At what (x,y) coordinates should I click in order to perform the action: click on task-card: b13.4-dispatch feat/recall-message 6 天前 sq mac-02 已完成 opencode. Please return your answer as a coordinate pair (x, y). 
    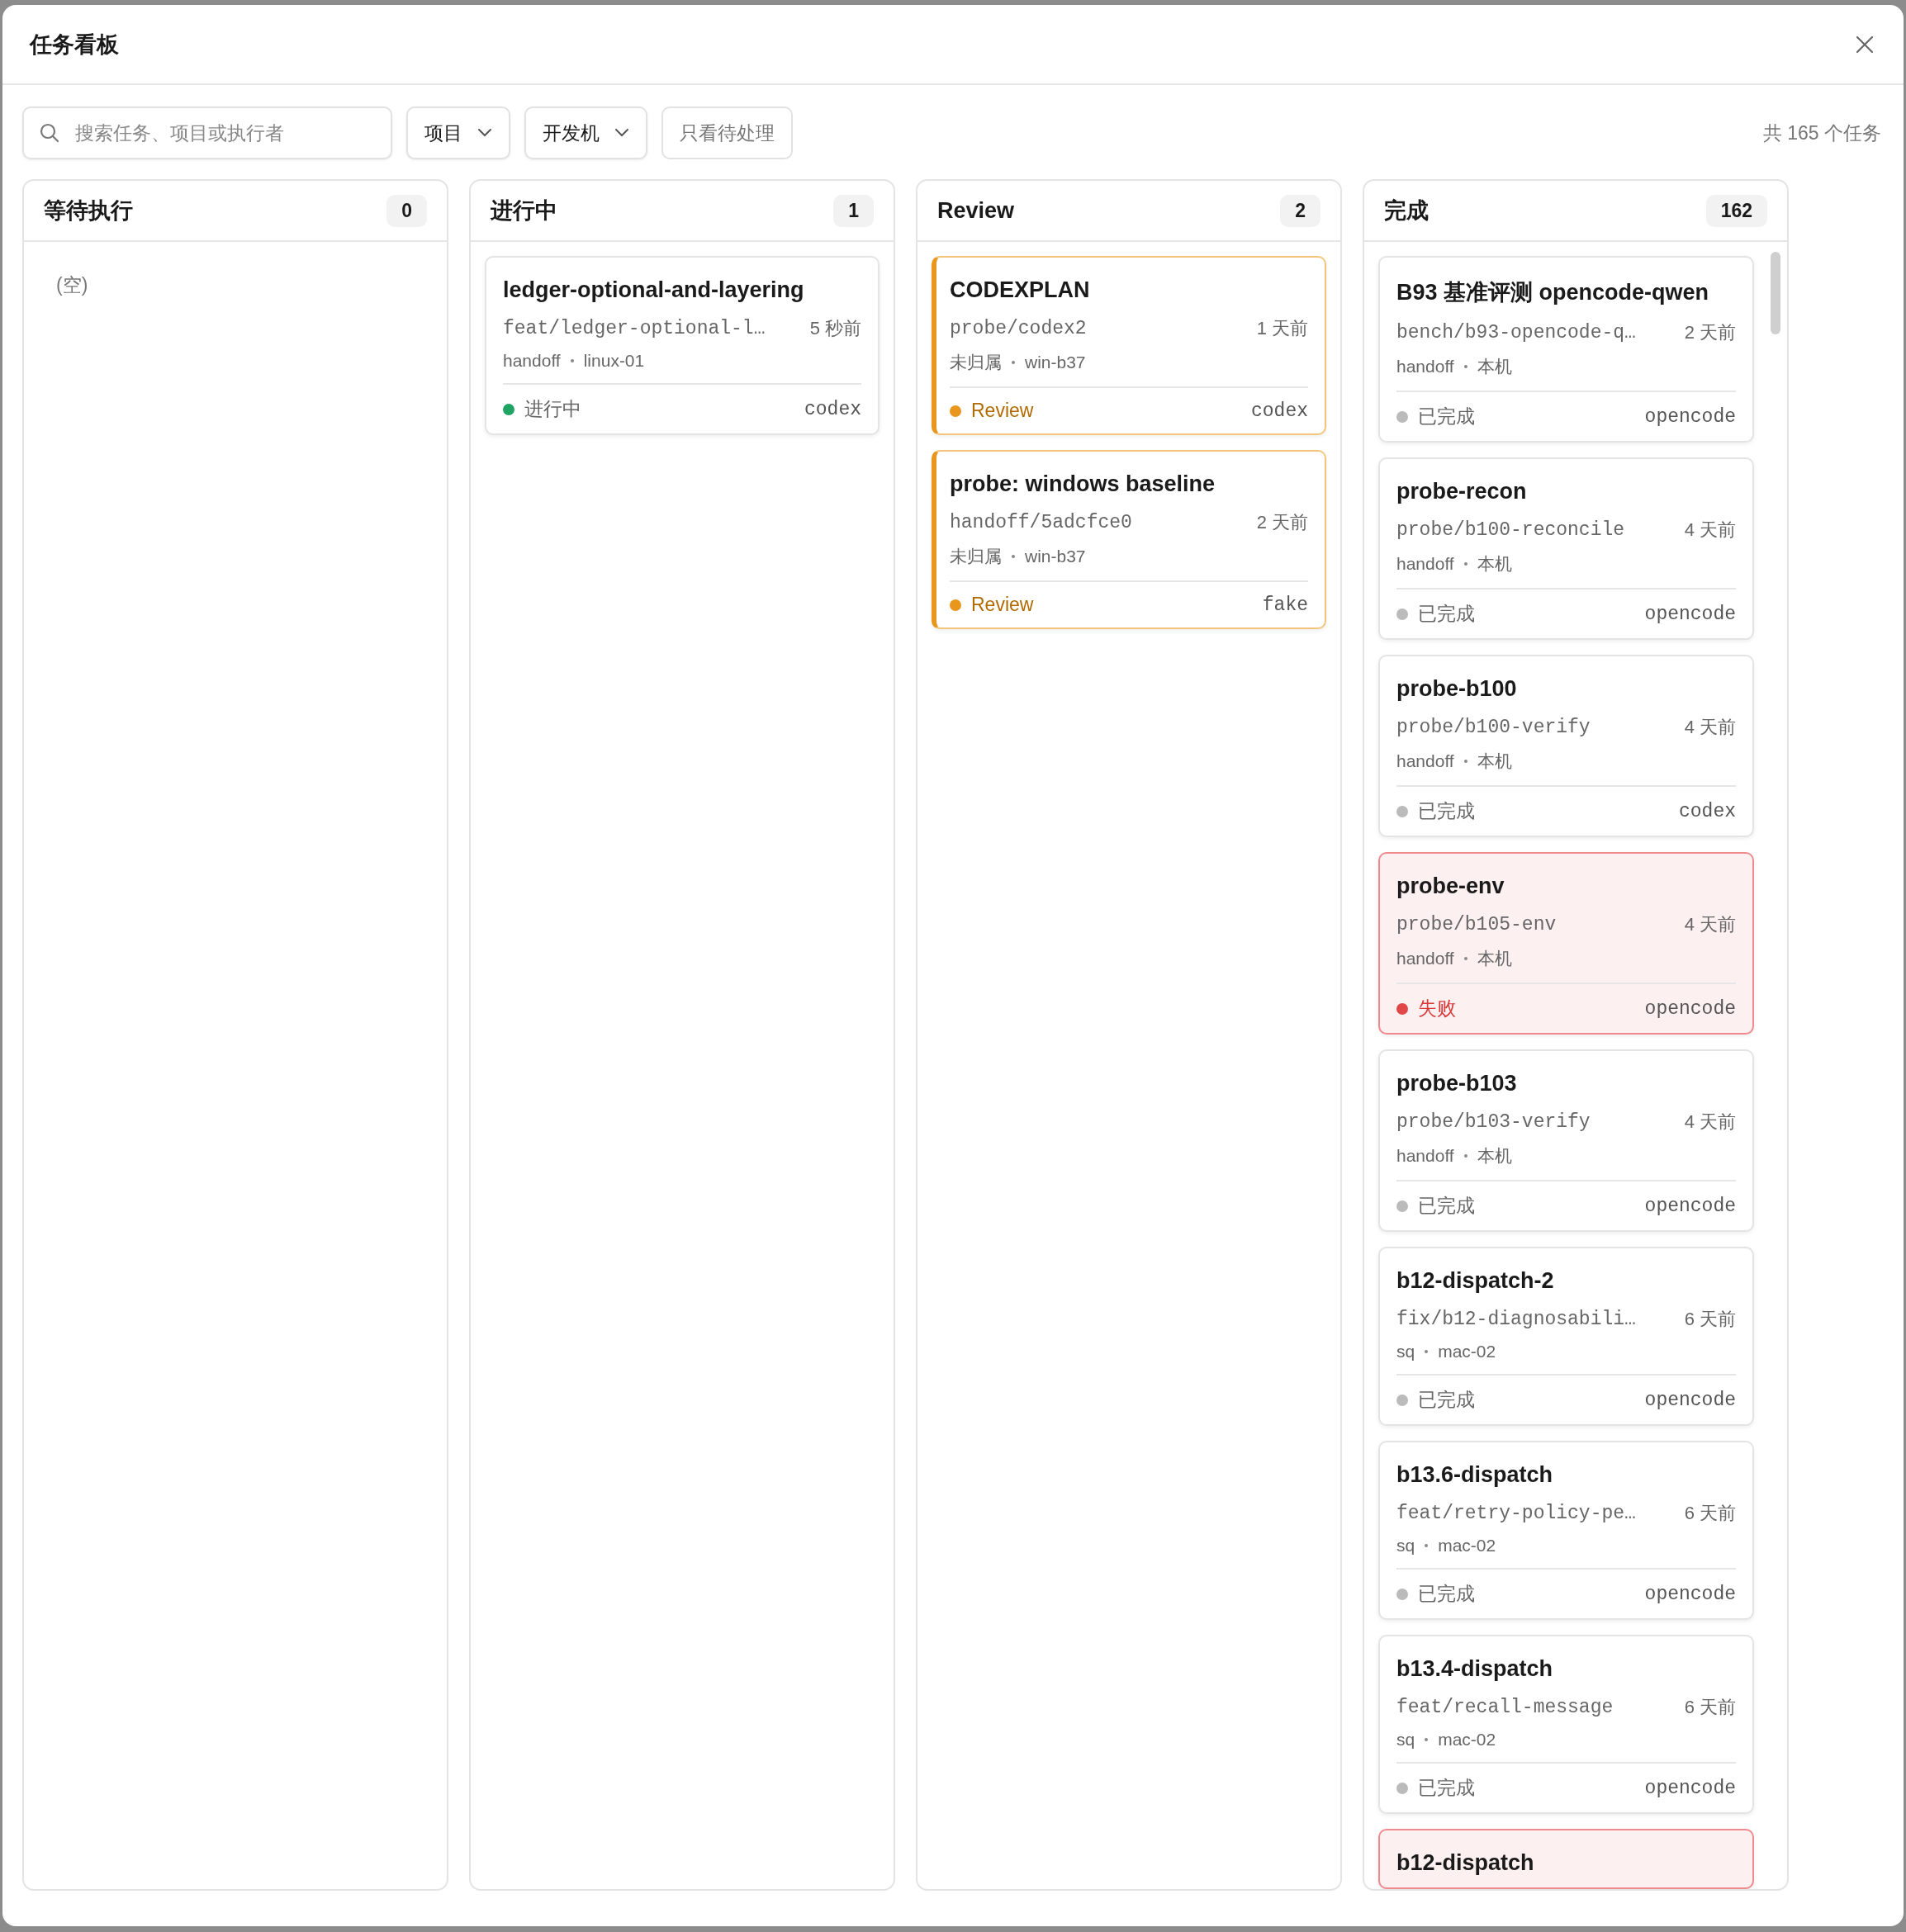
    Looking at the image, I should click on (1566, 1724).